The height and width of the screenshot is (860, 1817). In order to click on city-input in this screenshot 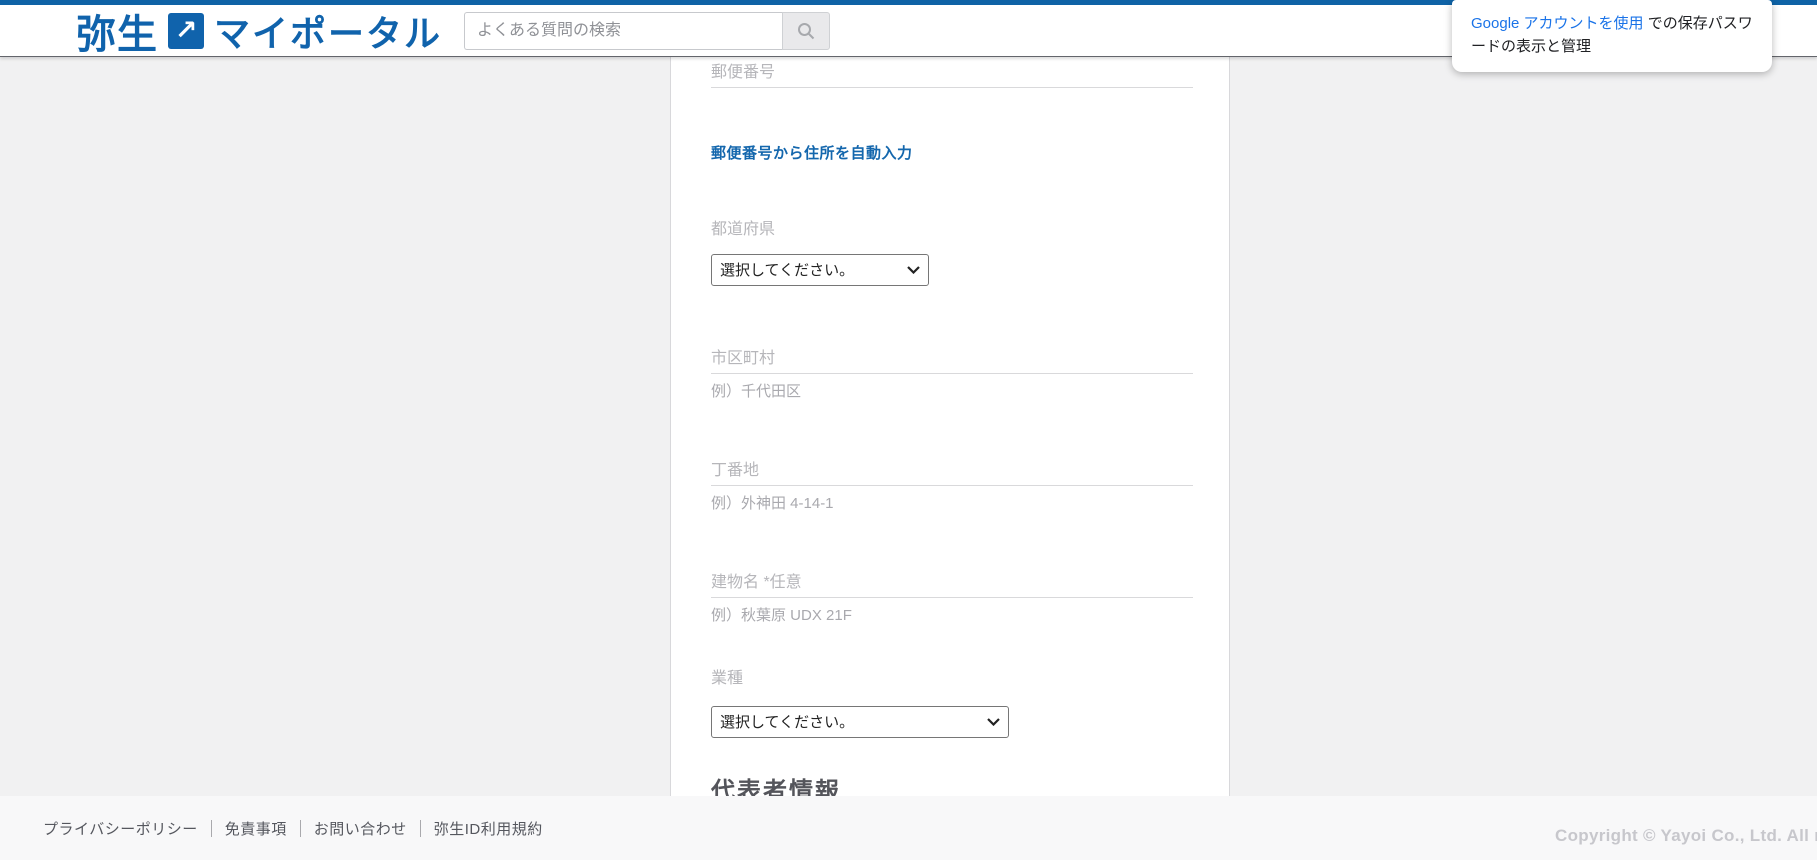, I will do `click(952, 359)`.